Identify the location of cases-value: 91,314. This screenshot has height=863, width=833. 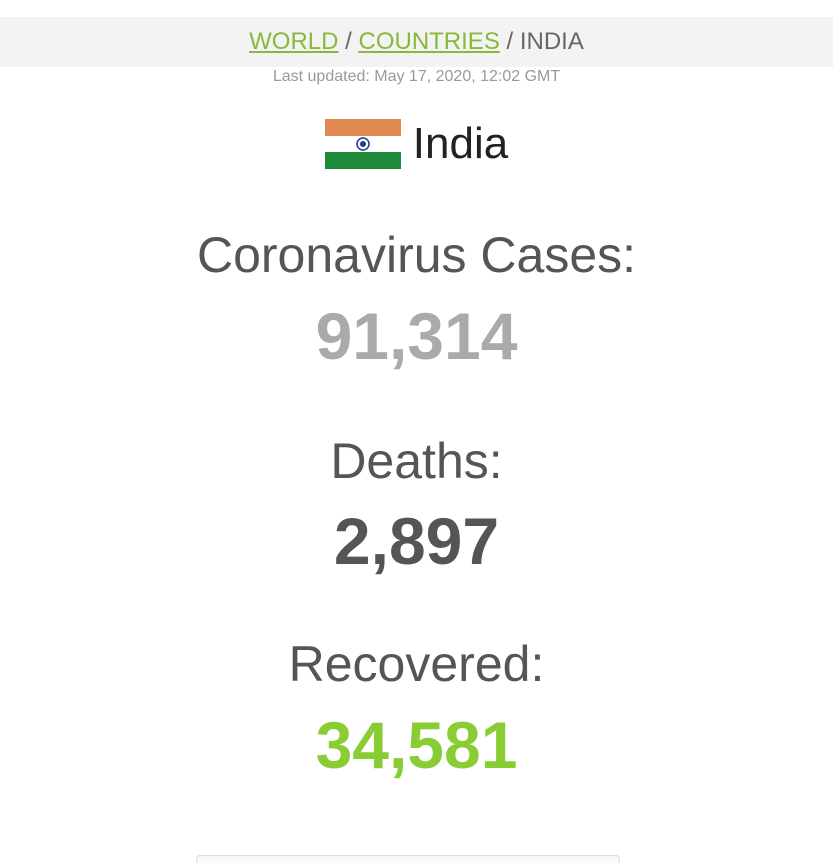
(416, 336).